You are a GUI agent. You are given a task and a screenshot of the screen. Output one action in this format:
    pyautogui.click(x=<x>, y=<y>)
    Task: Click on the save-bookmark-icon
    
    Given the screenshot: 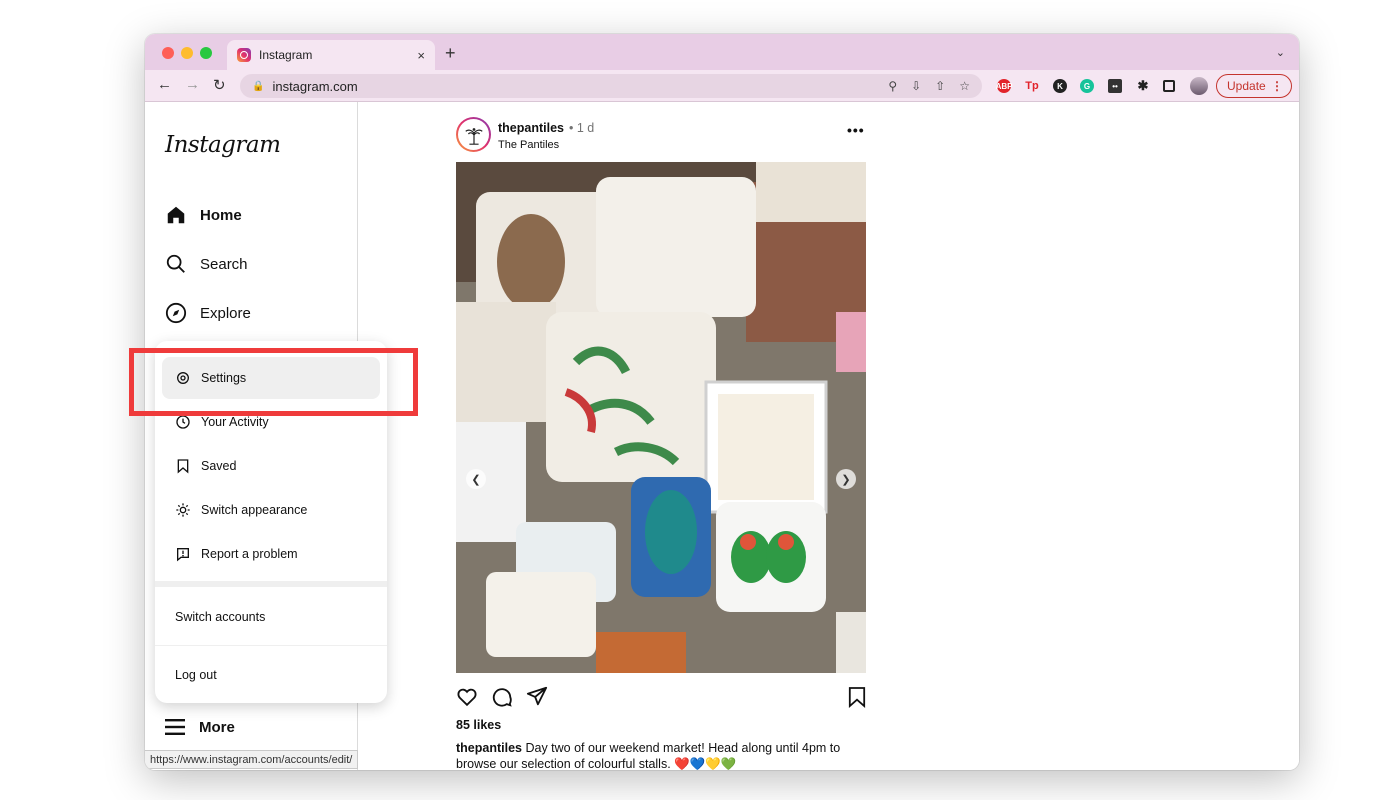 What is the action you would take?
    pyautogui.click(x=857, y=697)
    